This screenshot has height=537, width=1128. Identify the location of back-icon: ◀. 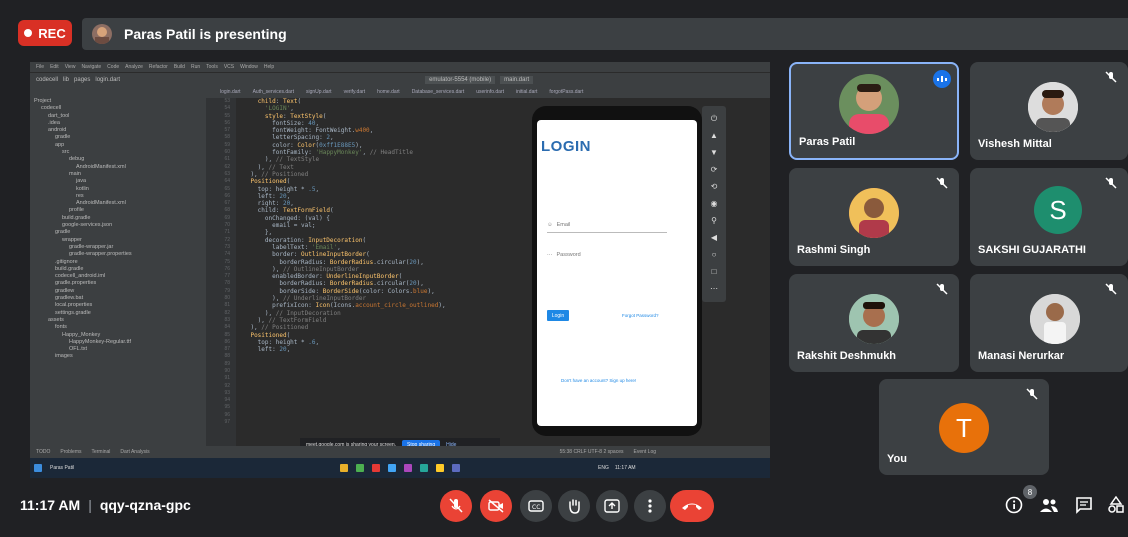
(714, 237).